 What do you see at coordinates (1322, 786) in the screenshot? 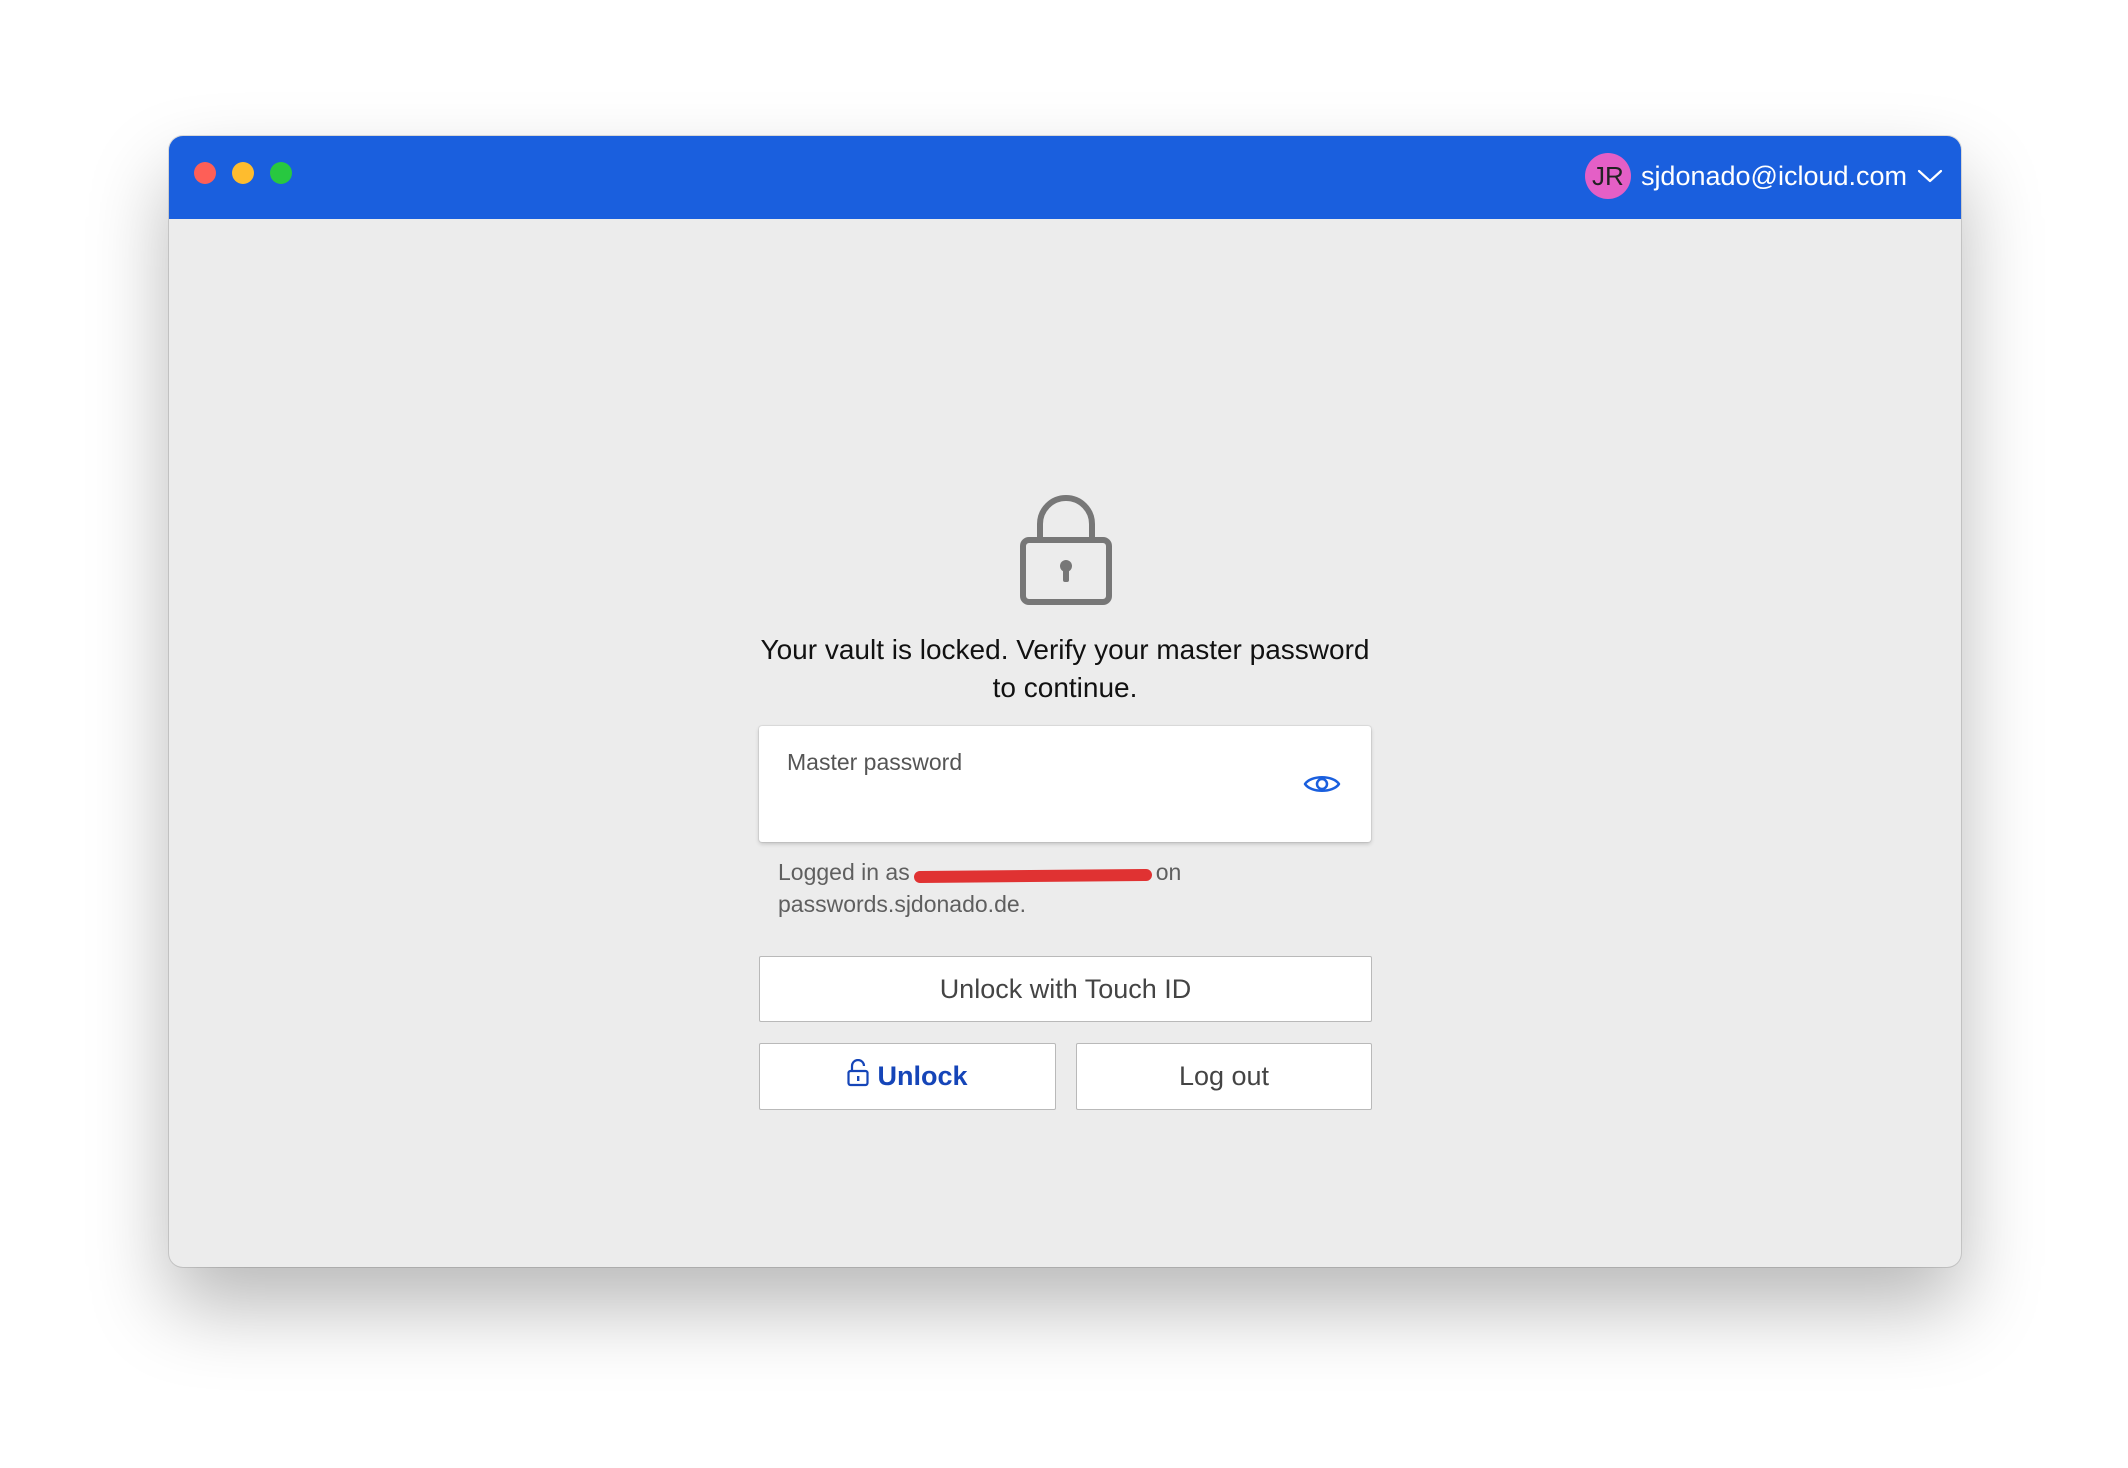
I see `eye-icon` at bounding box center [1322, 786].